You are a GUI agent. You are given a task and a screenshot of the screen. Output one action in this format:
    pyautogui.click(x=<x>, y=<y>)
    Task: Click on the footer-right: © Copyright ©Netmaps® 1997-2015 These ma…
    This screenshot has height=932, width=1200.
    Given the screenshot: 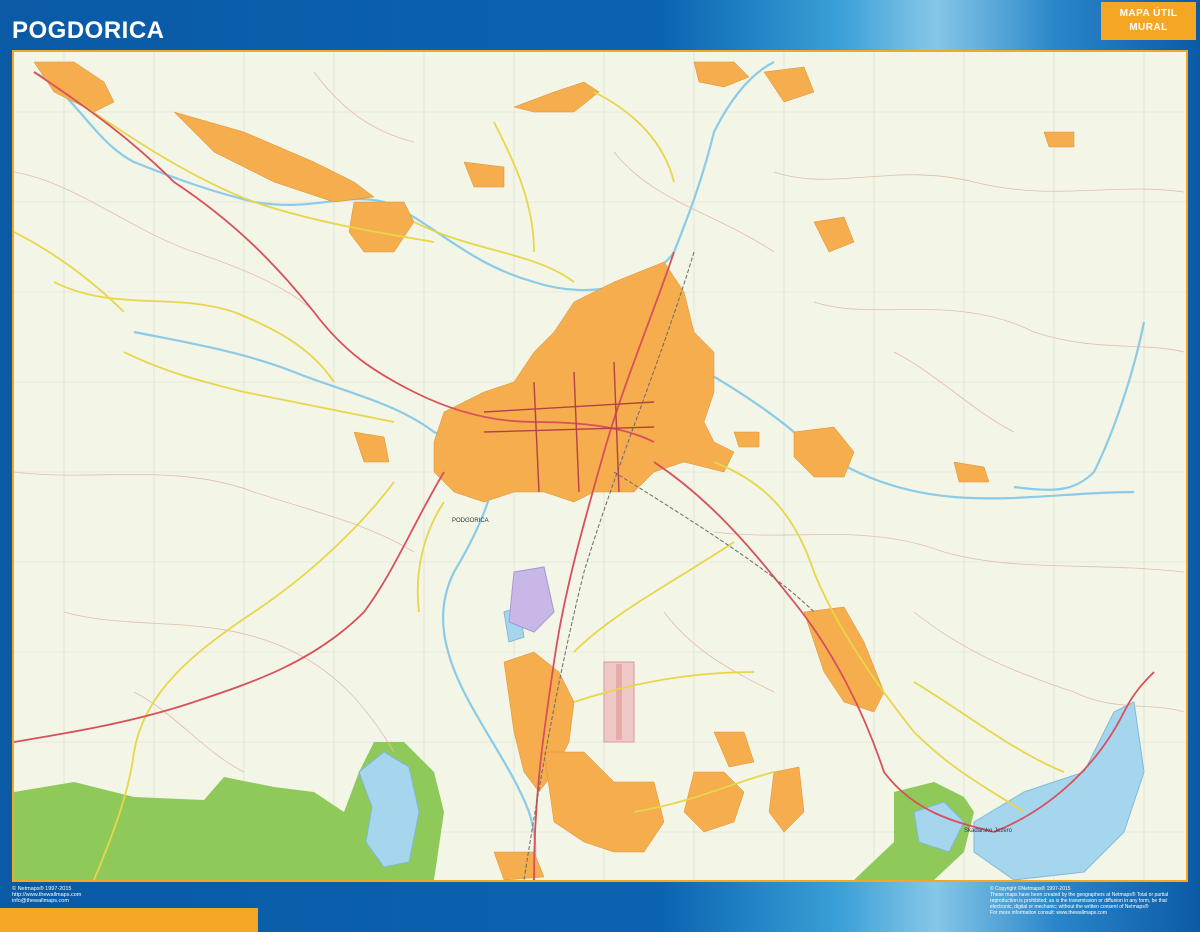 What is the action you would take?
    pyautogui.click(x=1090, y=901)
    